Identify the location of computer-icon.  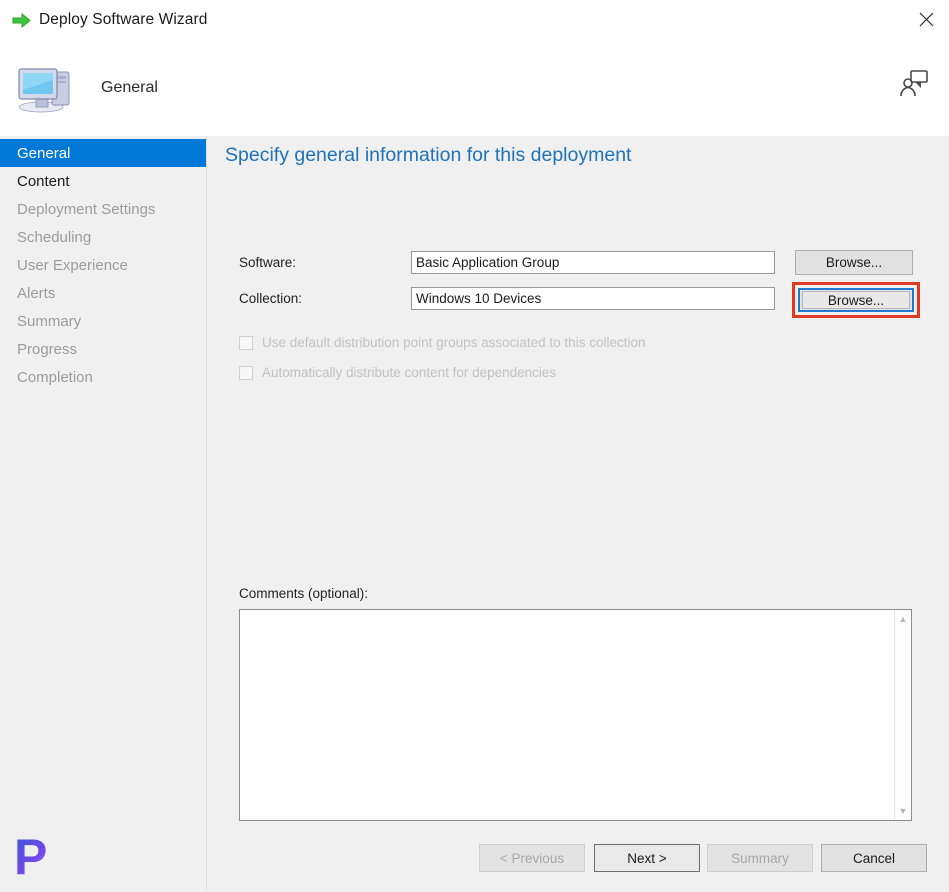
(45, 88).